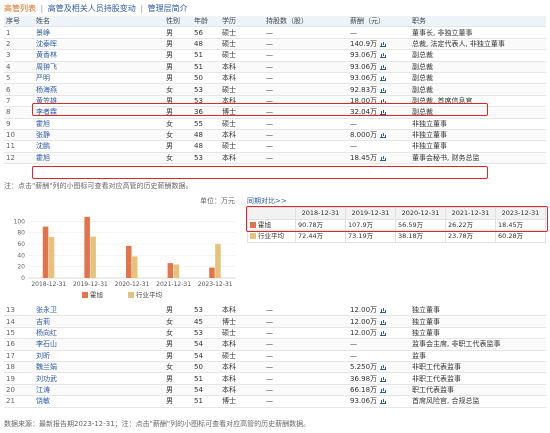 The height and width of the screenshot is (433, 550). I want to click on cell-name-text: 李者霖, so click(46, 112).